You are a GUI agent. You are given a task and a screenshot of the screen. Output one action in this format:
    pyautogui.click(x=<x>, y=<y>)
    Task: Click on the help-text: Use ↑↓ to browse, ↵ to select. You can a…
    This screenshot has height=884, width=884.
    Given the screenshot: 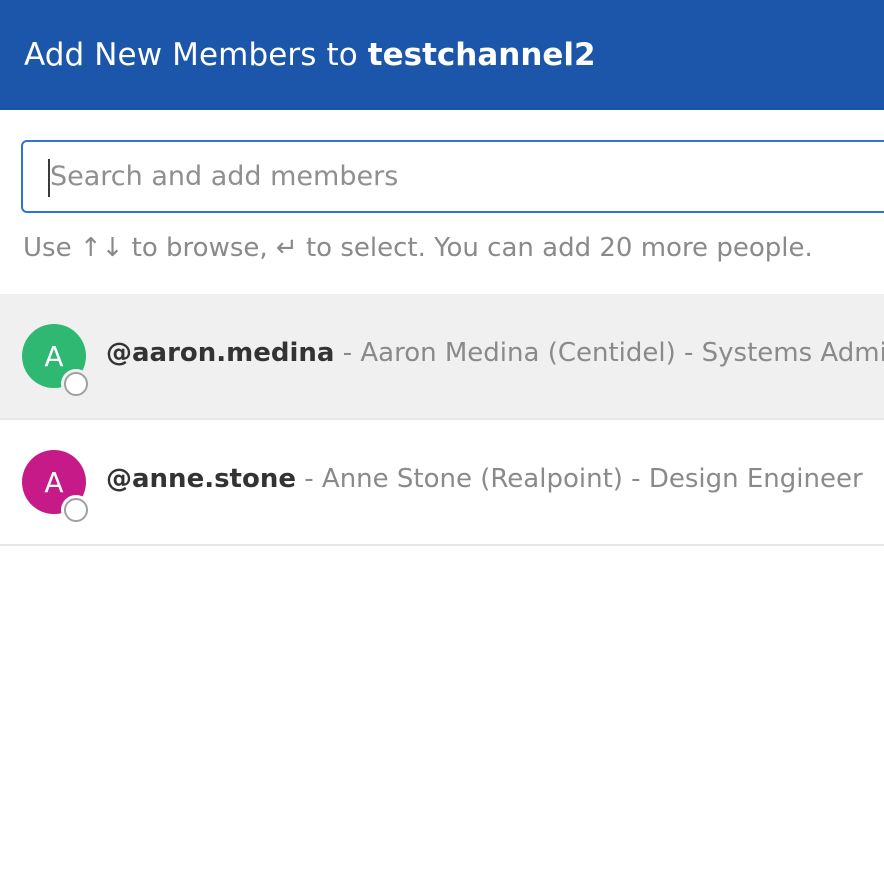 What is the action you would take?
    pyautogui.click(x=418, y=248)
    